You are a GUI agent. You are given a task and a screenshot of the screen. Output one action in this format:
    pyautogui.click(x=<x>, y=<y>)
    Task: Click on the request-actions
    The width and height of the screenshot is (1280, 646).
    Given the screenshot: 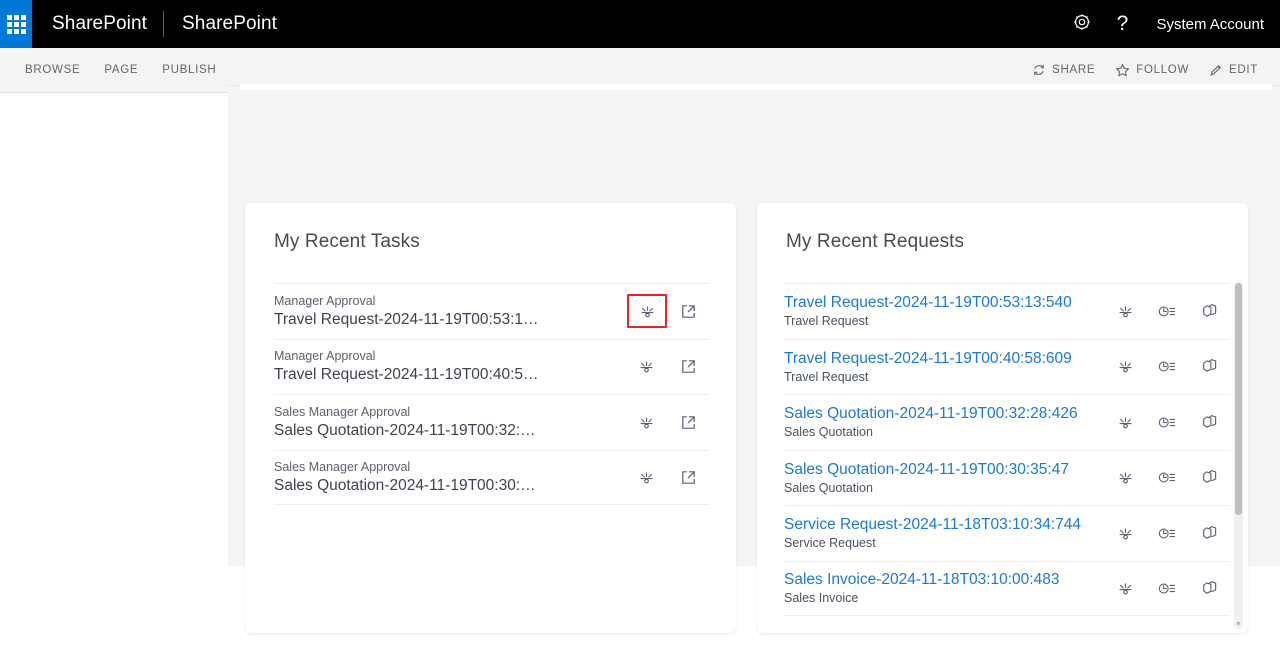 What is the action you would take?
    pyautogui.click(x=1167, y=588)
    